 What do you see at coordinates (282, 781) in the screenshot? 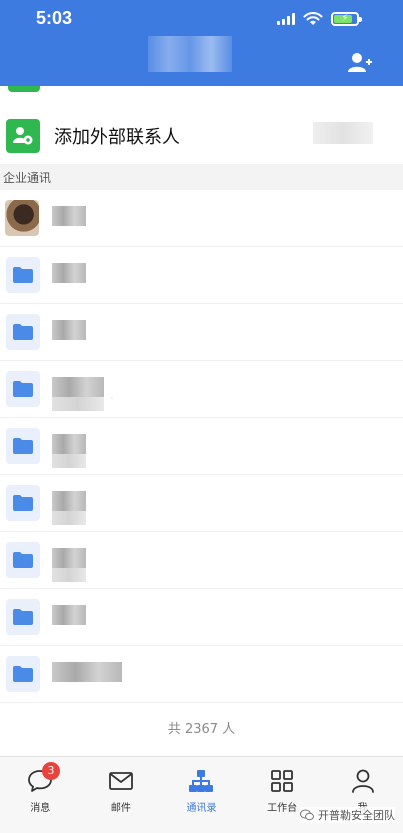
I see `grid-icon` at bounding box center [282, 781].